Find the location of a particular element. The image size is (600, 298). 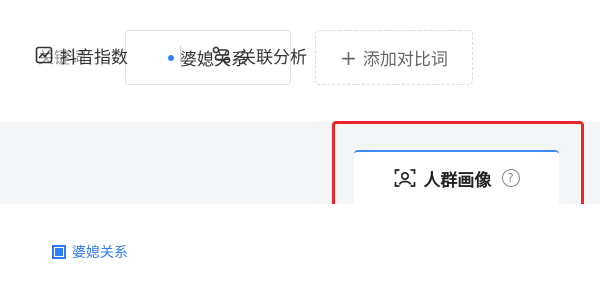

keyword-color-dot is located at coordinates (171, 57).